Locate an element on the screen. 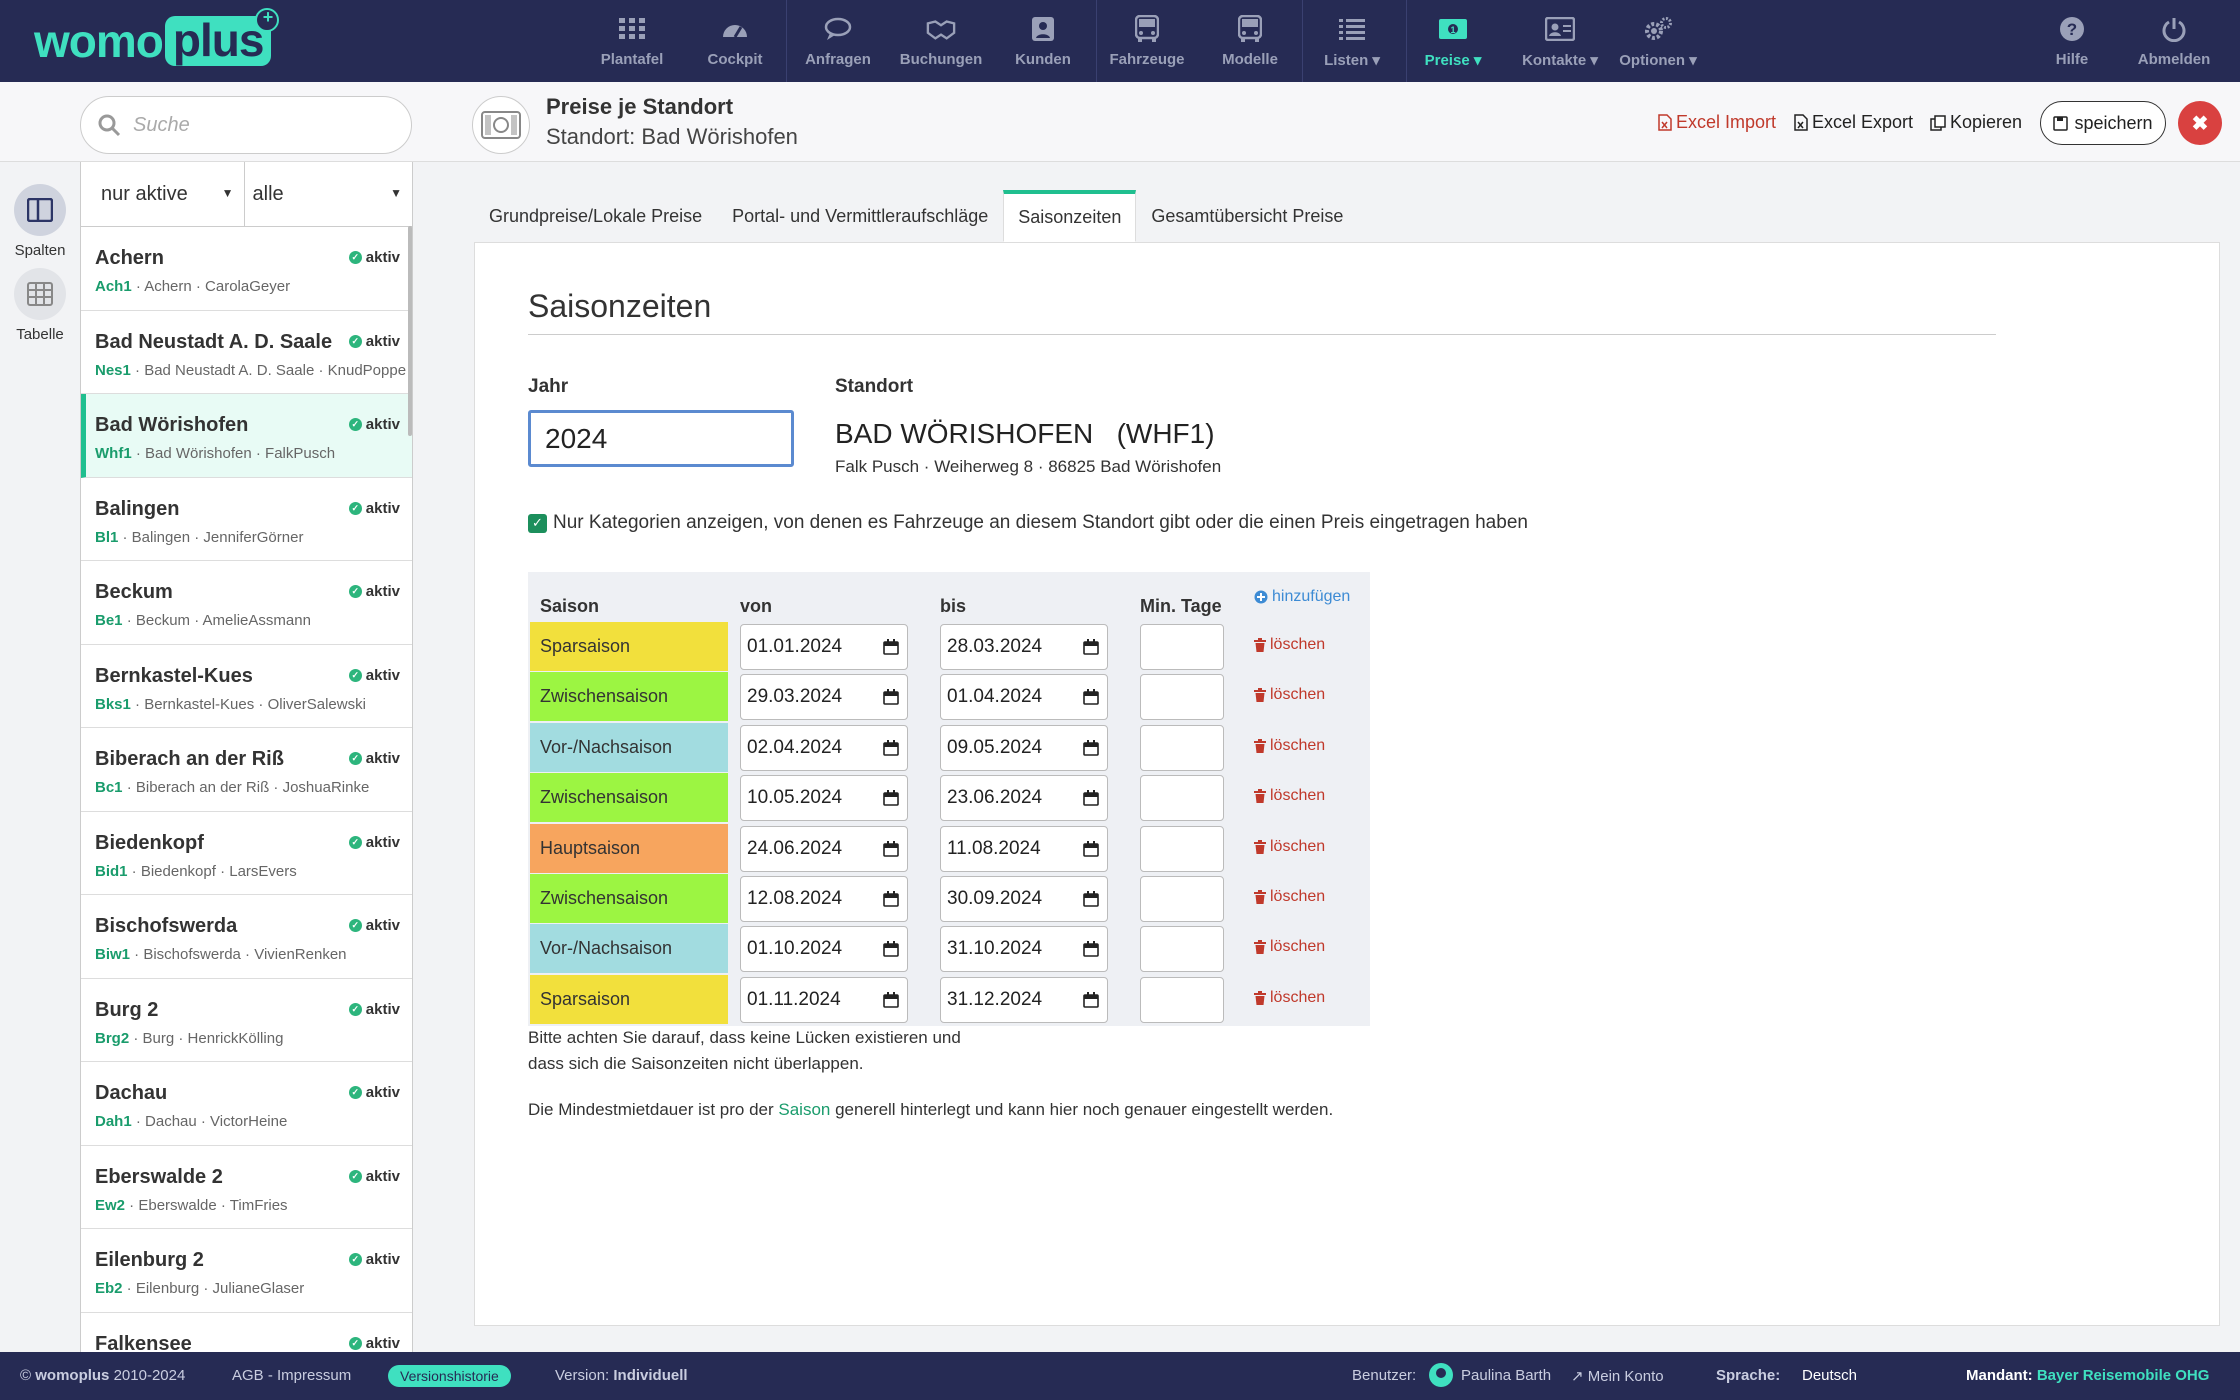 The width and height of the screenshot is (2240, 1400). nav-item-preise: 1 Preise ▾ is located at coordinates (1453, 41).